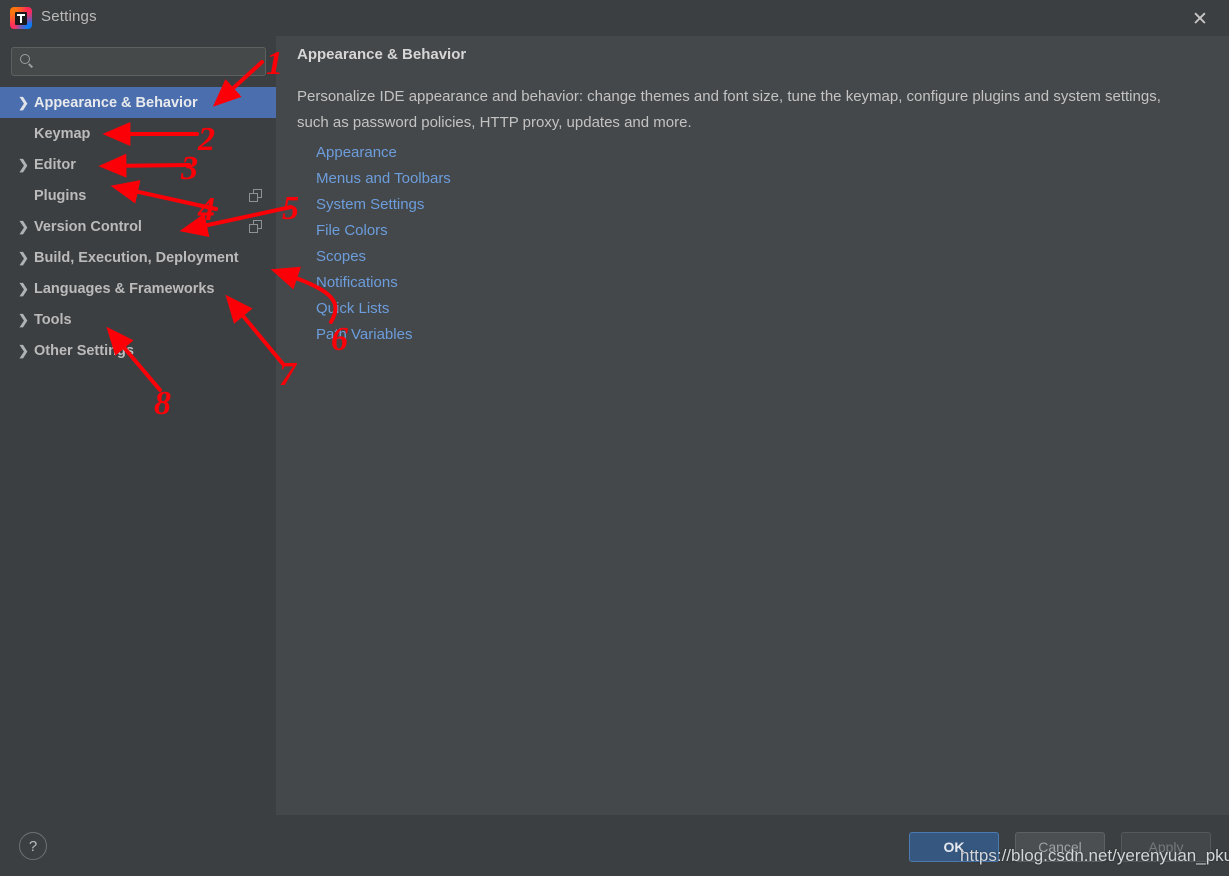 The width and height of the screenshot is (1229, 876). What do you see at coordinates (382, 54) in the screenshot?
I see `page-title: Appearance & Behavior` at bounding box center [382, 54].